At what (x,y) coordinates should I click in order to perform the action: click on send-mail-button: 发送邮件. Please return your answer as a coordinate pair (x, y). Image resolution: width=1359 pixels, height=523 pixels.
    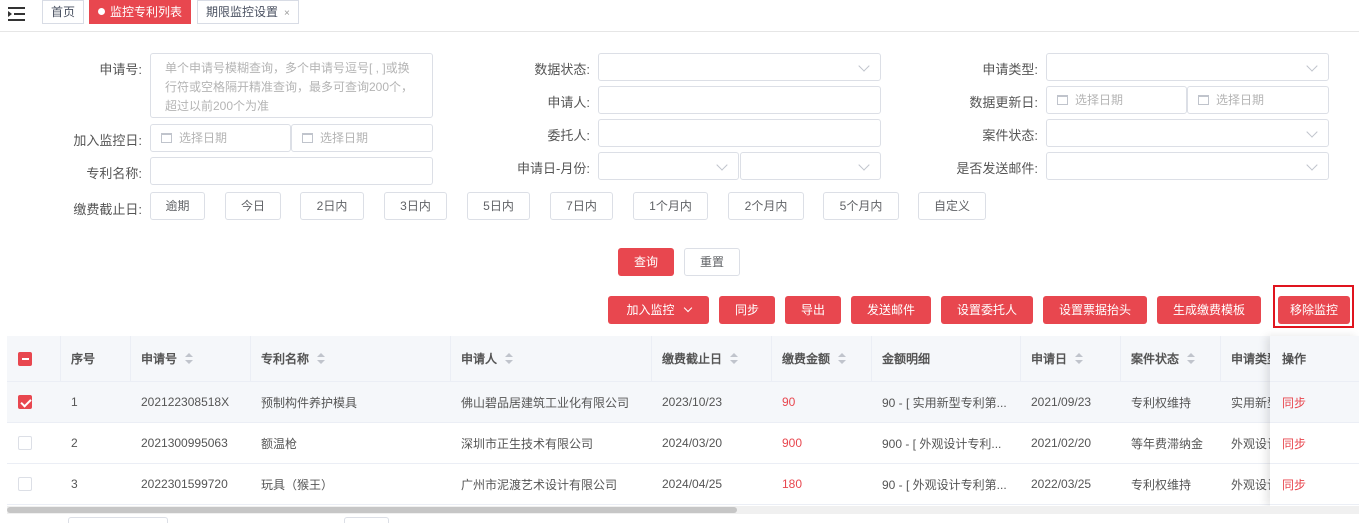
    Looking at the image, I should click on (891, 310).